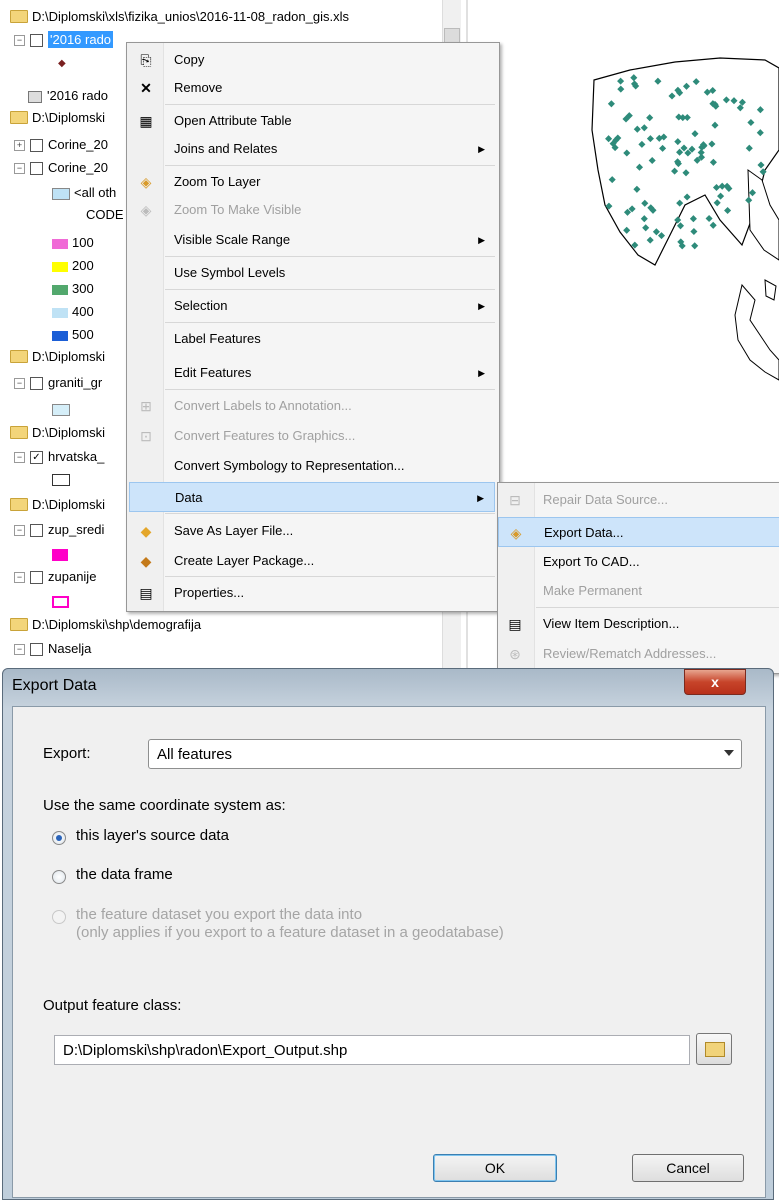 Image resolution: width=779 pixels, height=1202 pixels. I want to click on toc-layer-hrvatska: − ✓ hrvatska_, so click(59, 457).